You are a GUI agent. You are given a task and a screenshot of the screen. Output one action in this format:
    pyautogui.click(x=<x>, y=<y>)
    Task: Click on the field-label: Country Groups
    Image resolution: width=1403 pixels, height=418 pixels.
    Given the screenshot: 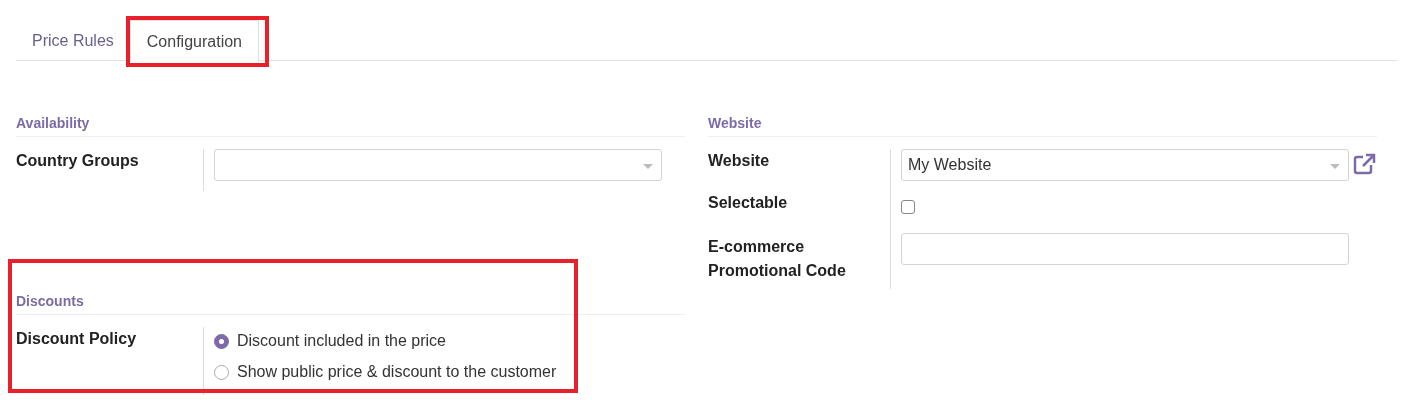 What is the action you would take?
    pyautogui.click(x=78, y=161)
    